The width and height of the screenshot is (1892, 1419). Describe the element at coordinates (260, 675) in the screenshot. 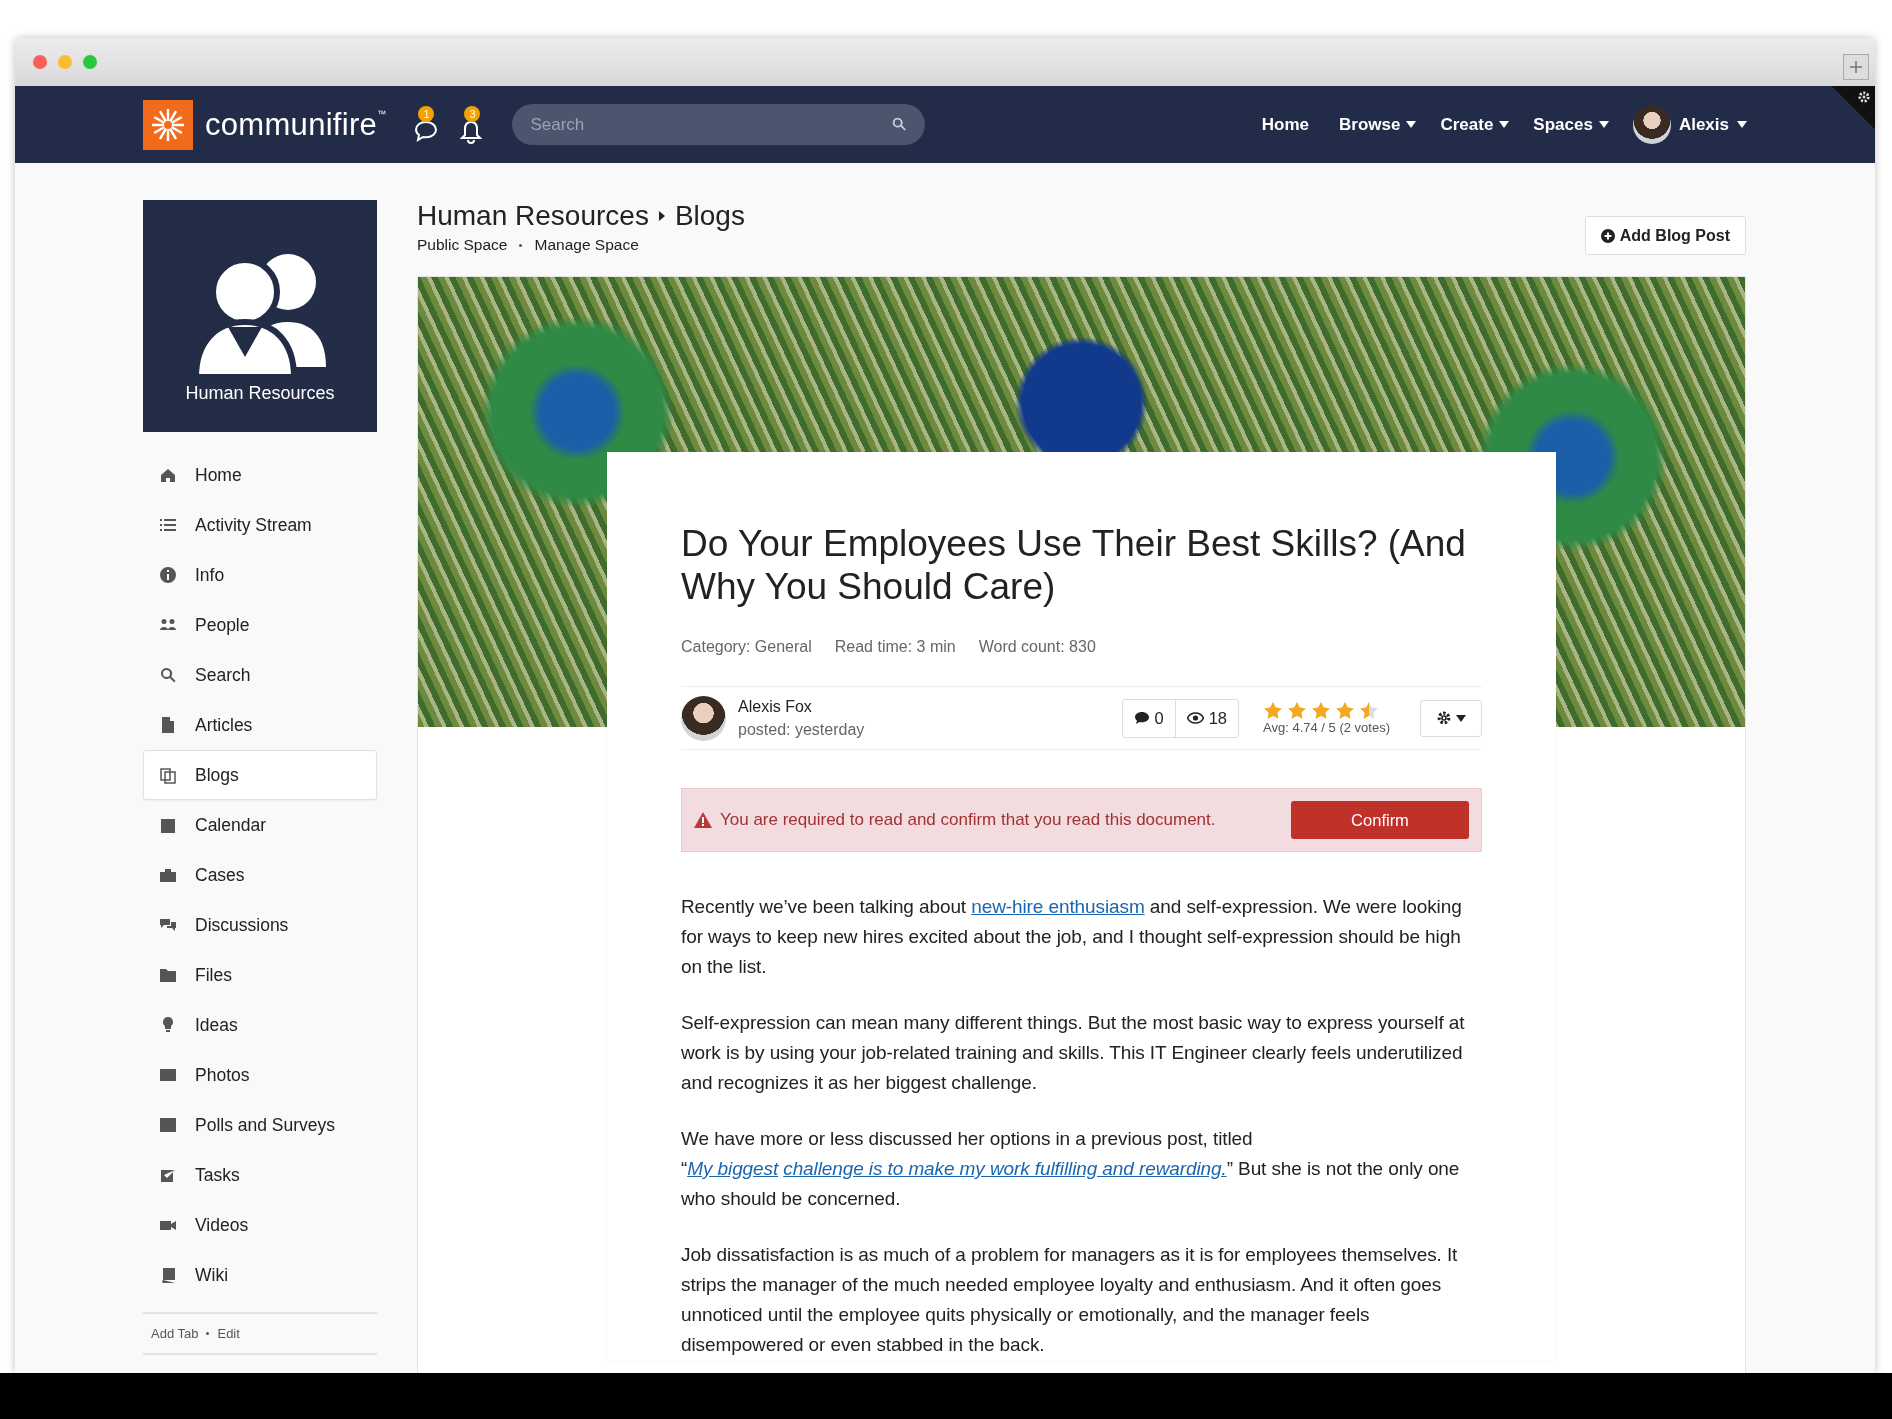

I see `sidebar-item: Search` at that location.